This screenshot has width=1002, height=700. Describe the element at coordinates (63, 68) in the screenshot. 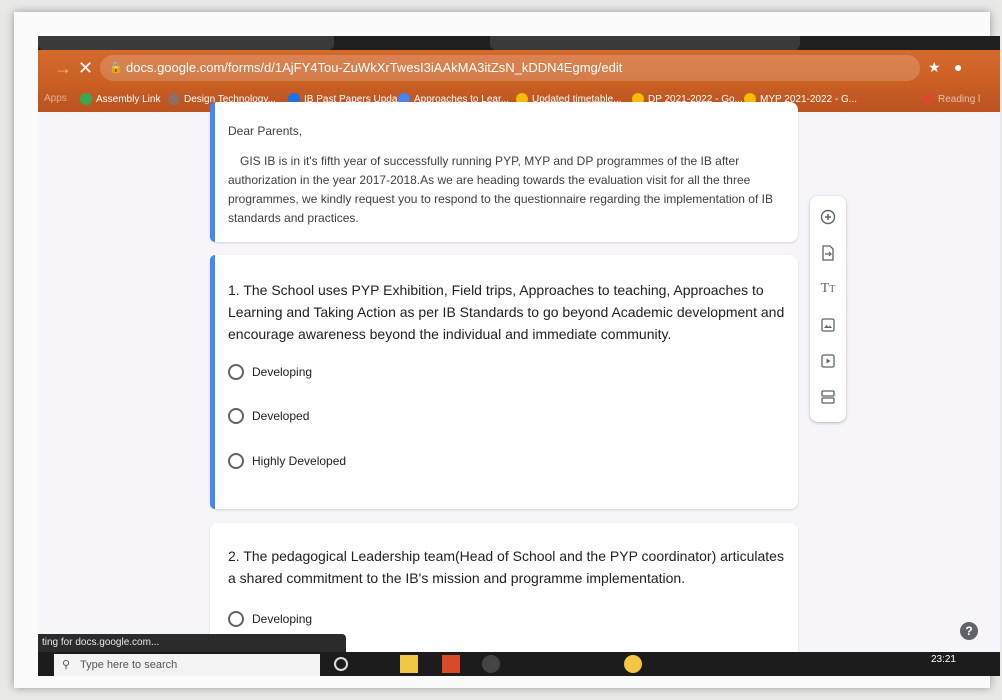

I see `back-icon: →` at that location.